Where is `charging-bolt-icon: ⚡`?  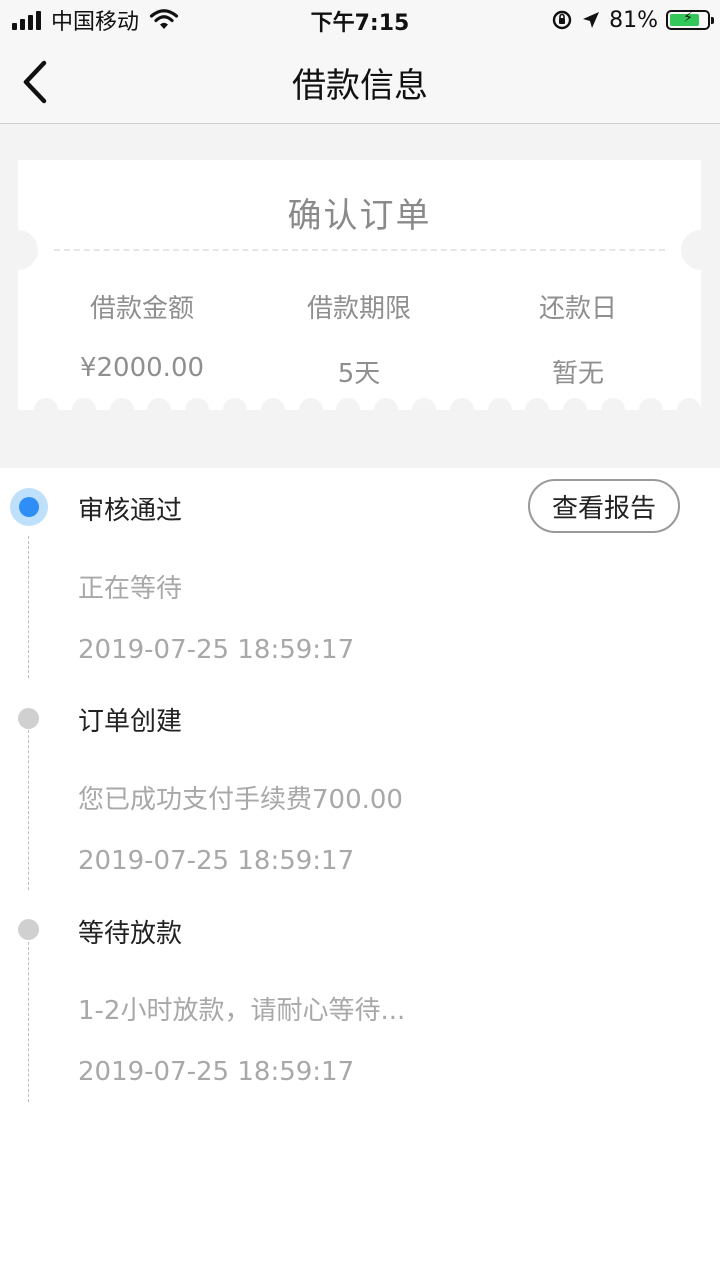 charging-bolt-icon: ⚡ is located at coordinates (688, 18).